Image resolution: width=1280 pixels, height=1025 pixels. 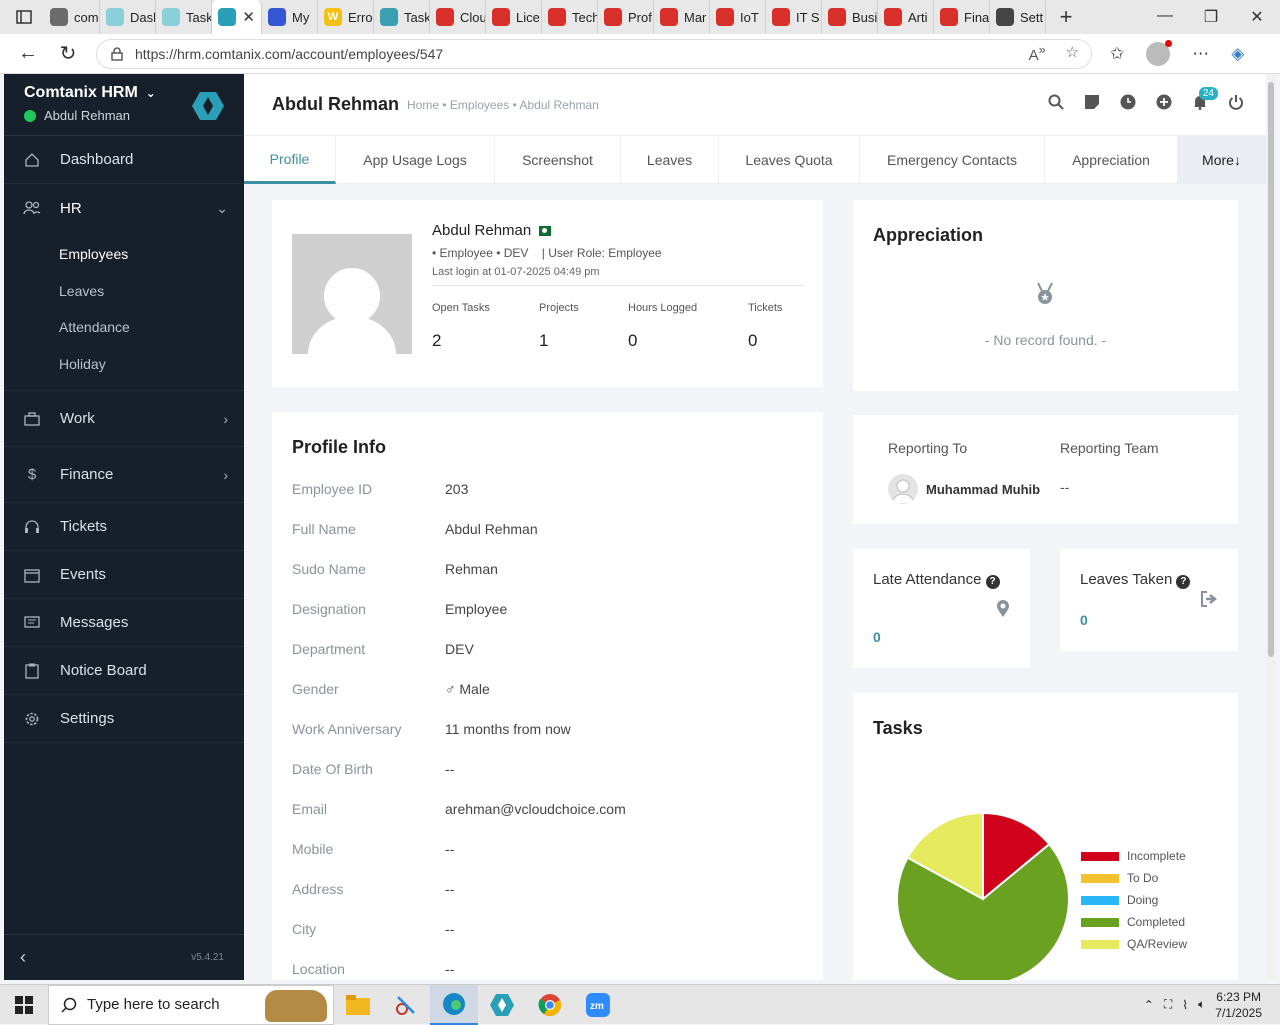 What do you see at coordinates (124, 719) in the screenshot?
I see `sidebar-item-settings: Settings` at bounding box center [124, 719].